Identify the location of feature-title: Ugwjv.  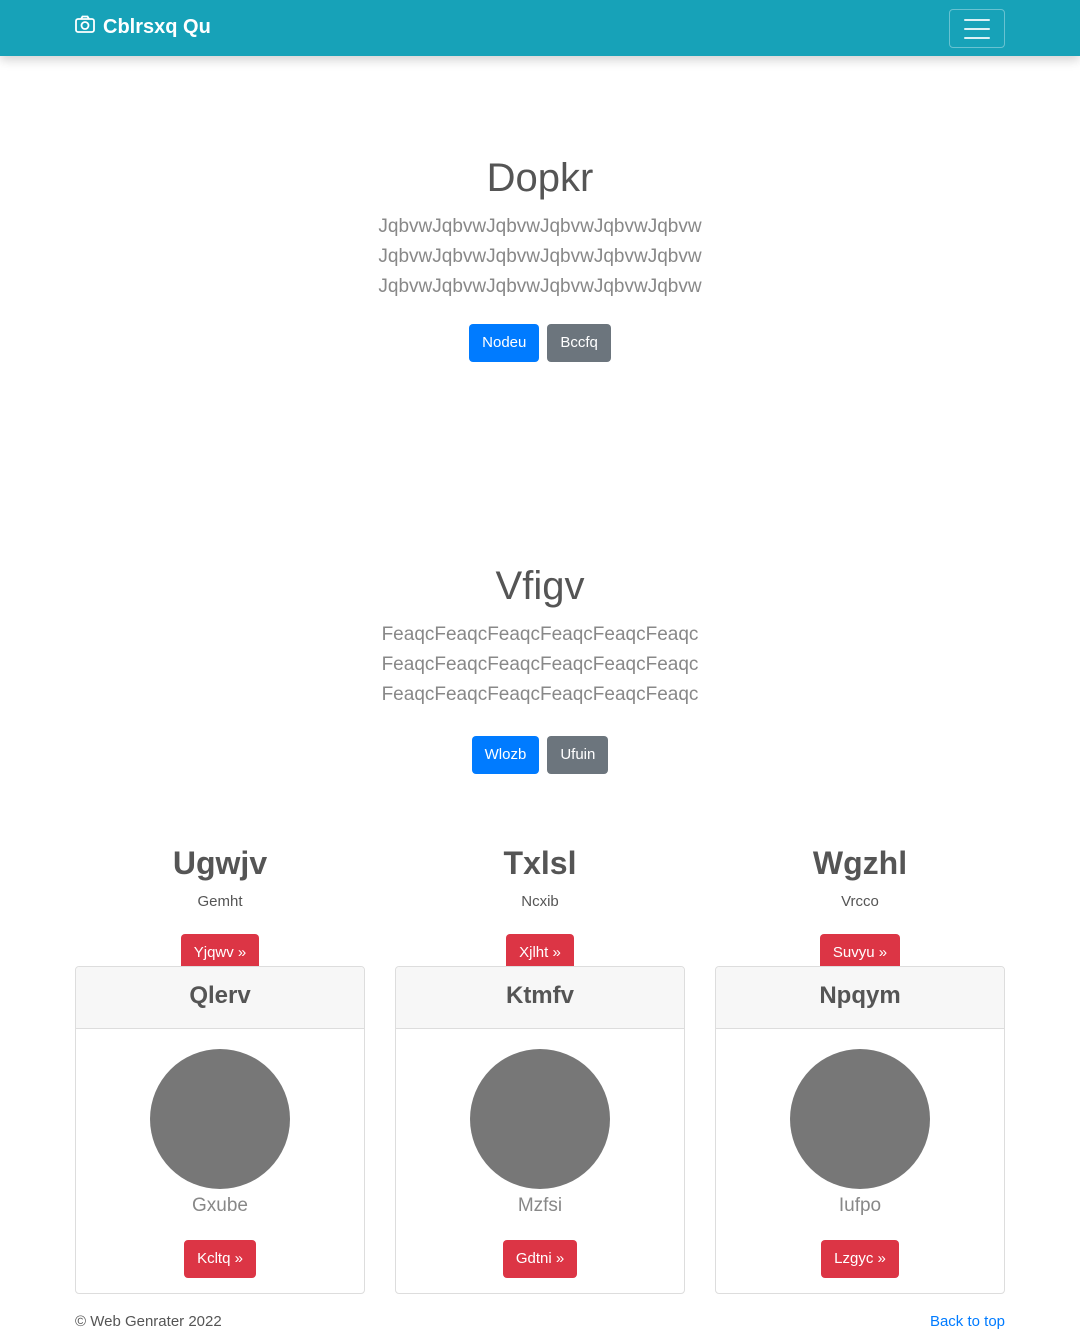
(220, 863).